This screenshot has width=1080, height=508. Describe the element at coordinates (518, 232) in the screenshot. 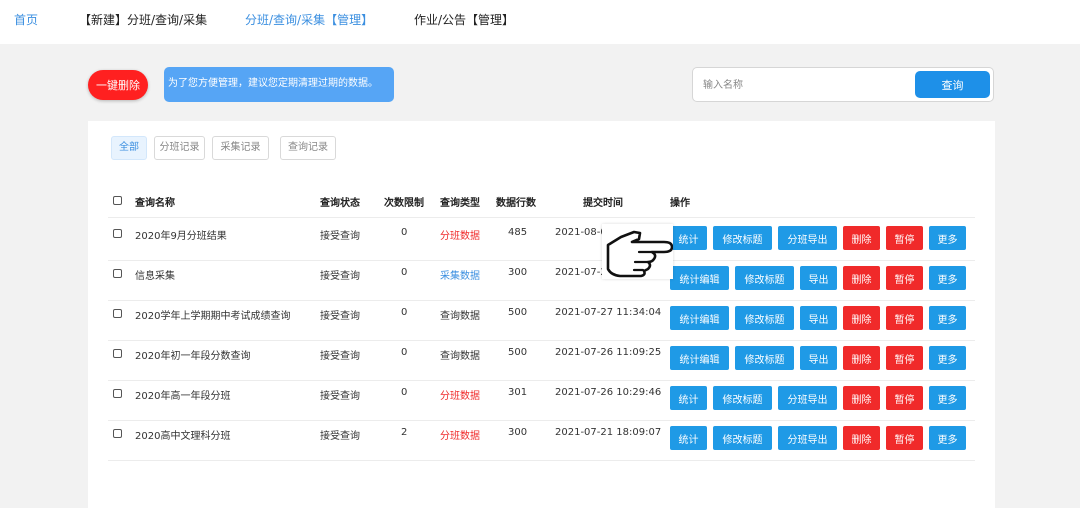

I see `data-row-count: 485` at that location.